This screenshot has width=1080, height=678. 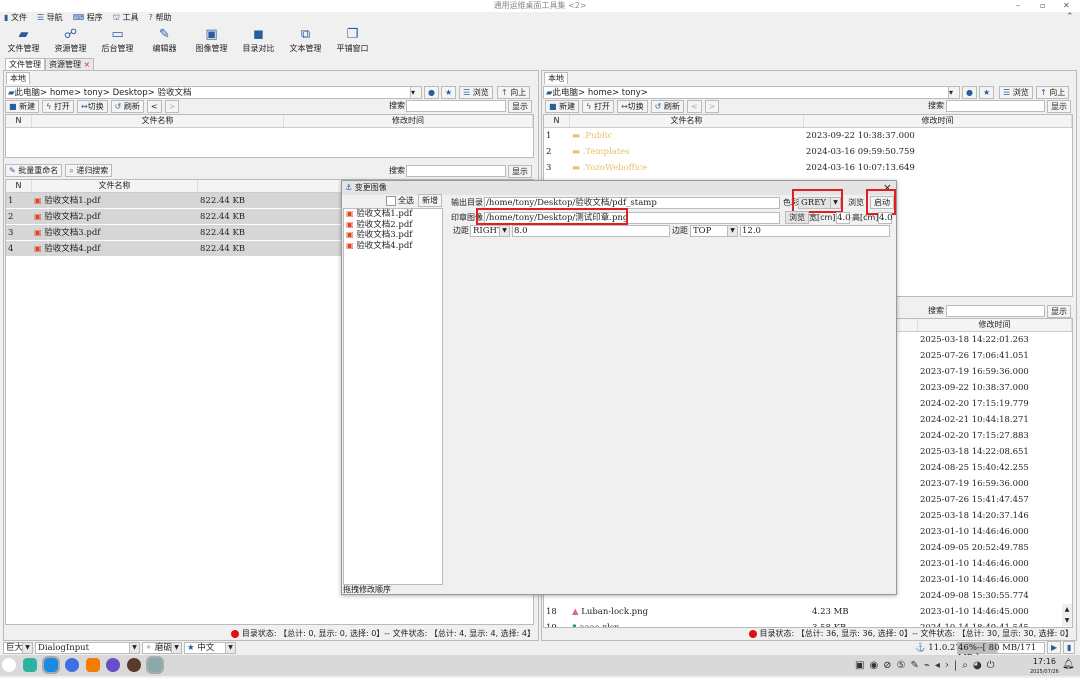 What do you see at coordinates (164, 42) in the screenshot?
I see `tool-editor: ✎ 编辑器` at bounding box center [164, 42].